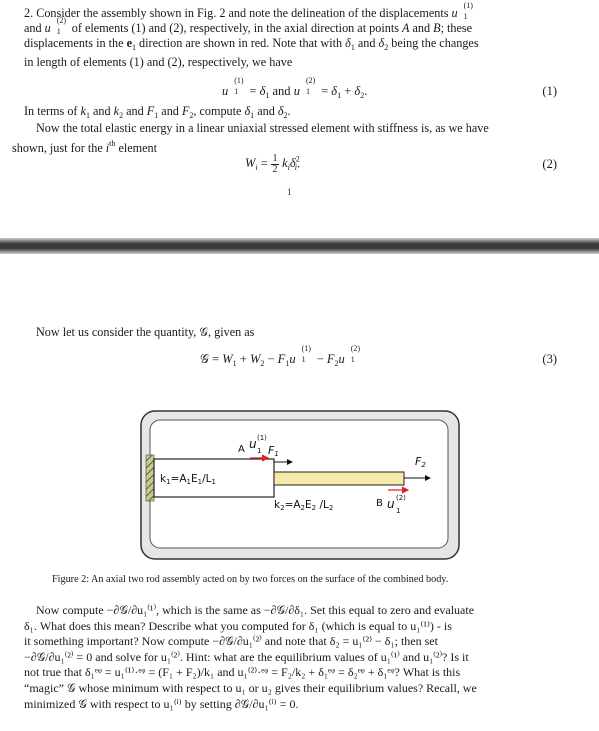 This screenshot has width=599, height=731. Describe the element at coordinates (339, 478) in the screenshot. I see `element-2-rod` at that location.